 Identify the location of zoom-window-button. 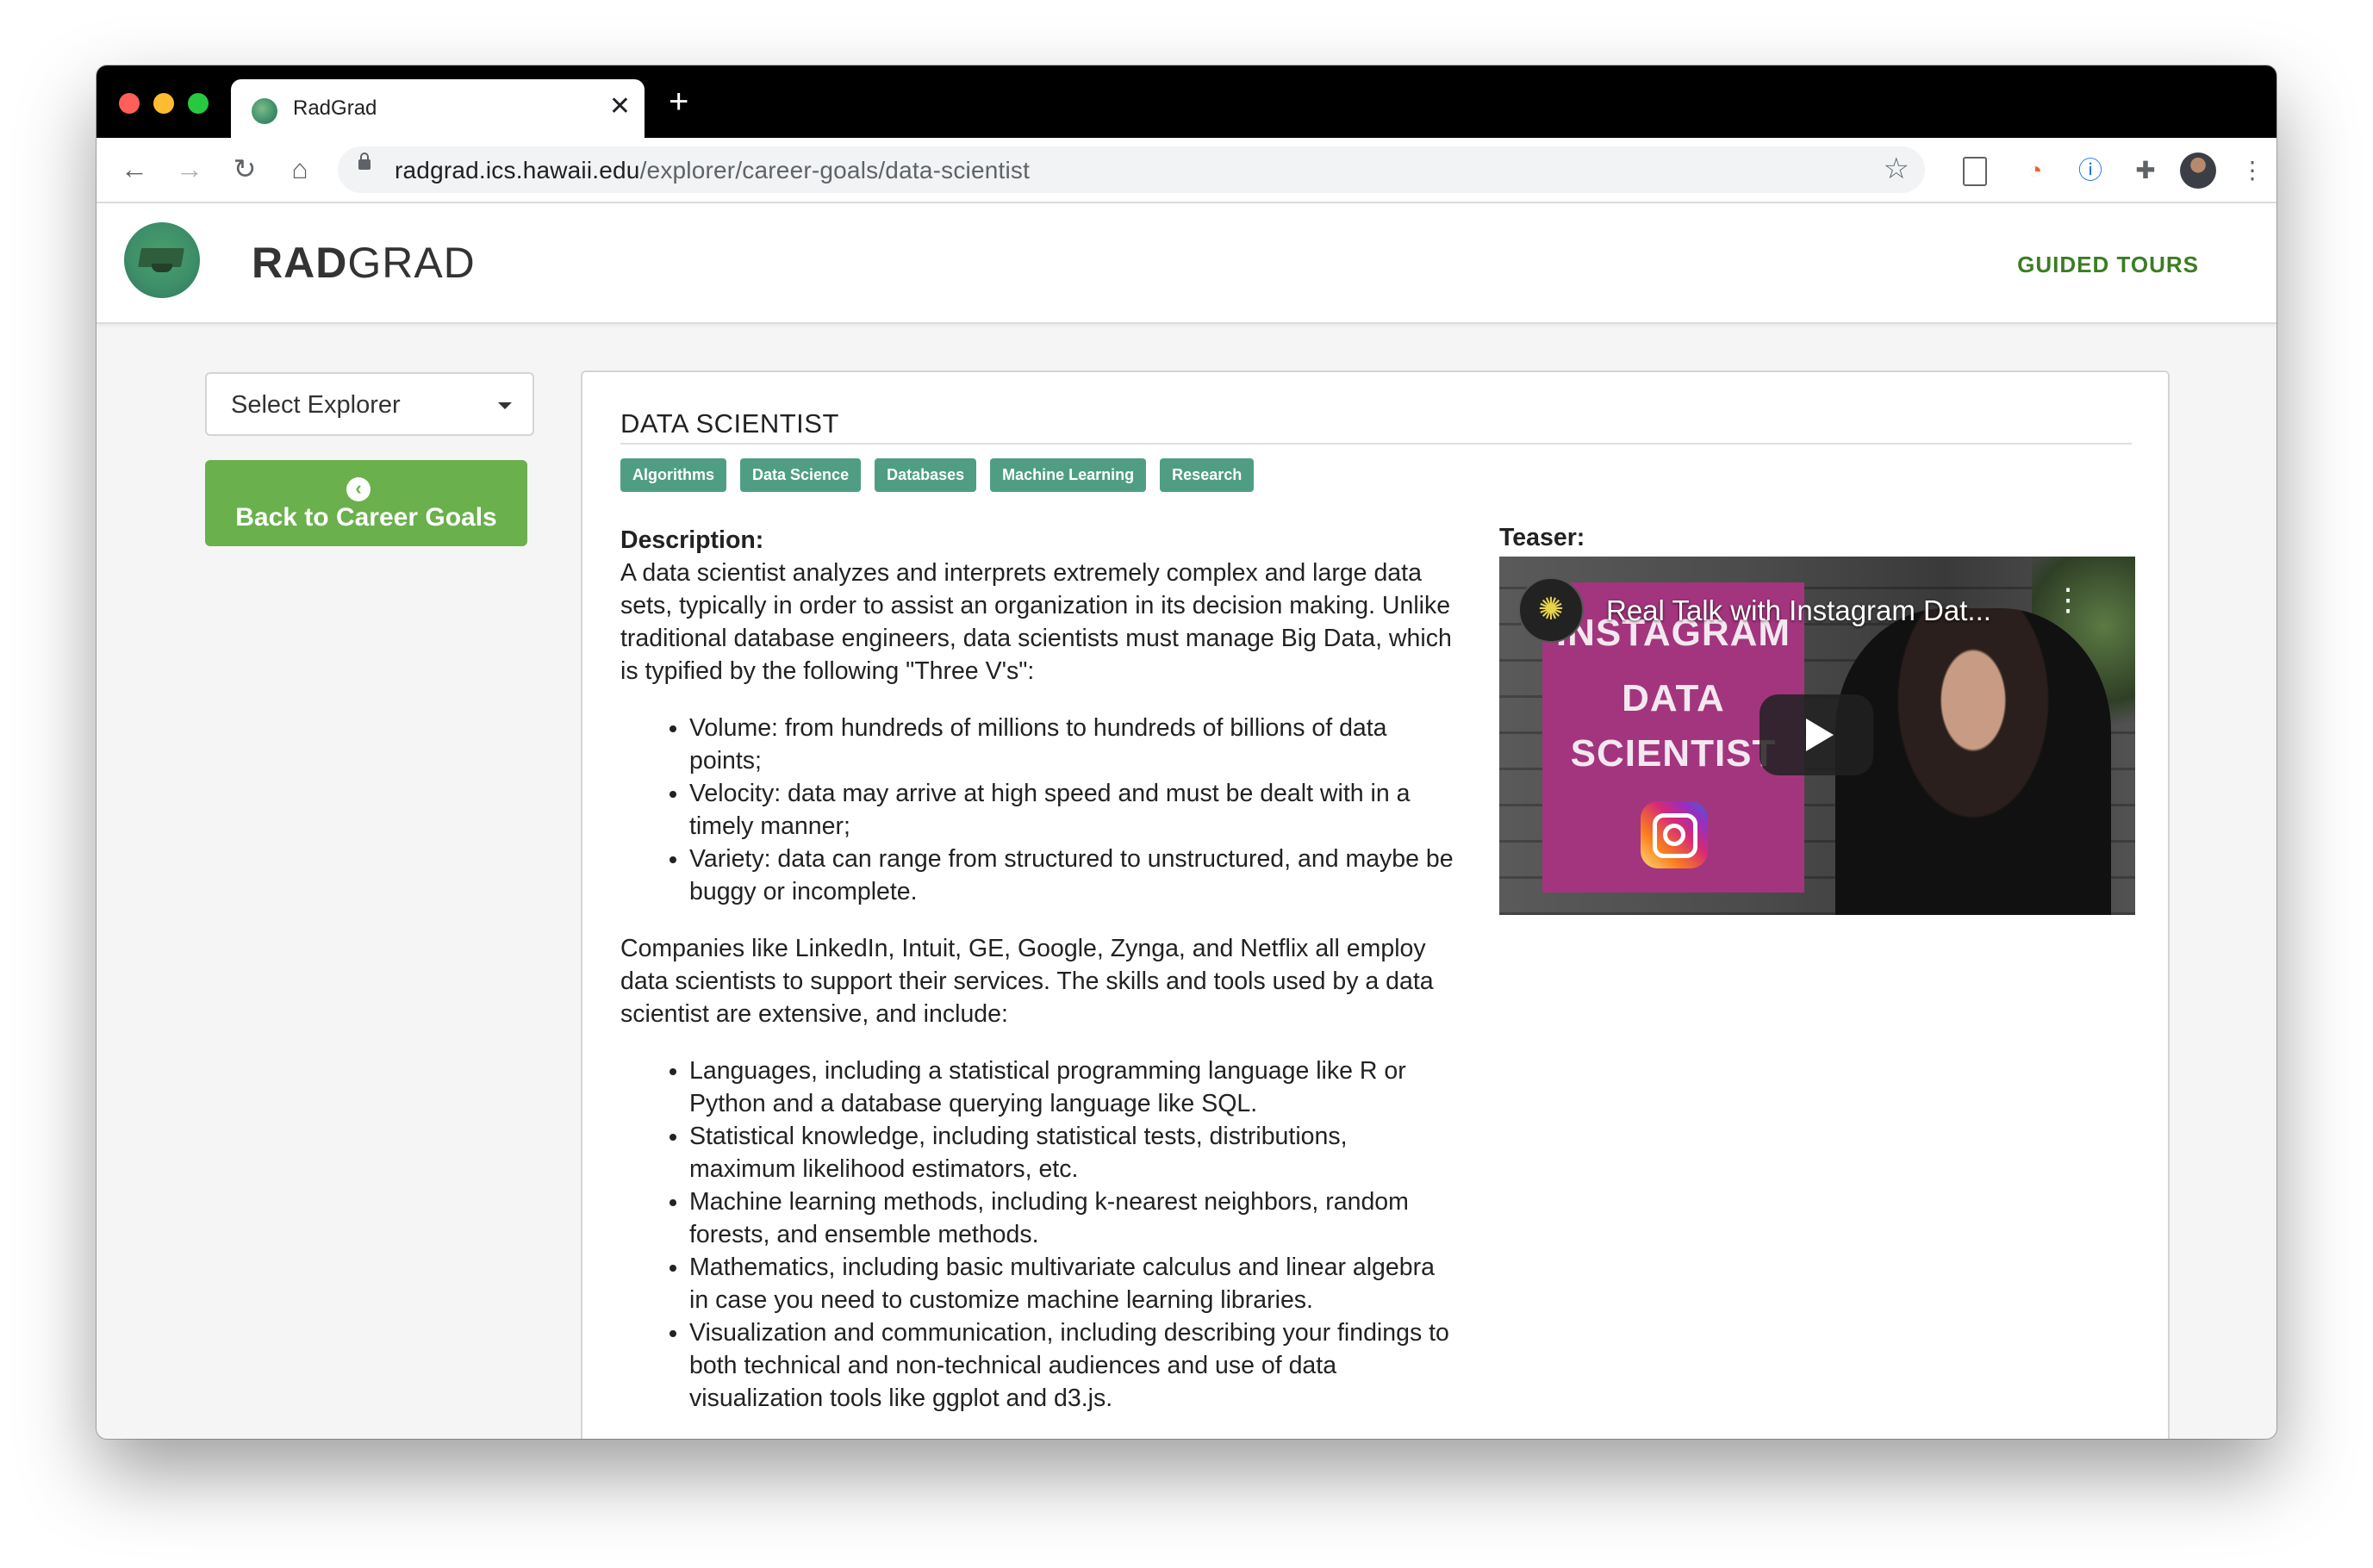
(198, 104).